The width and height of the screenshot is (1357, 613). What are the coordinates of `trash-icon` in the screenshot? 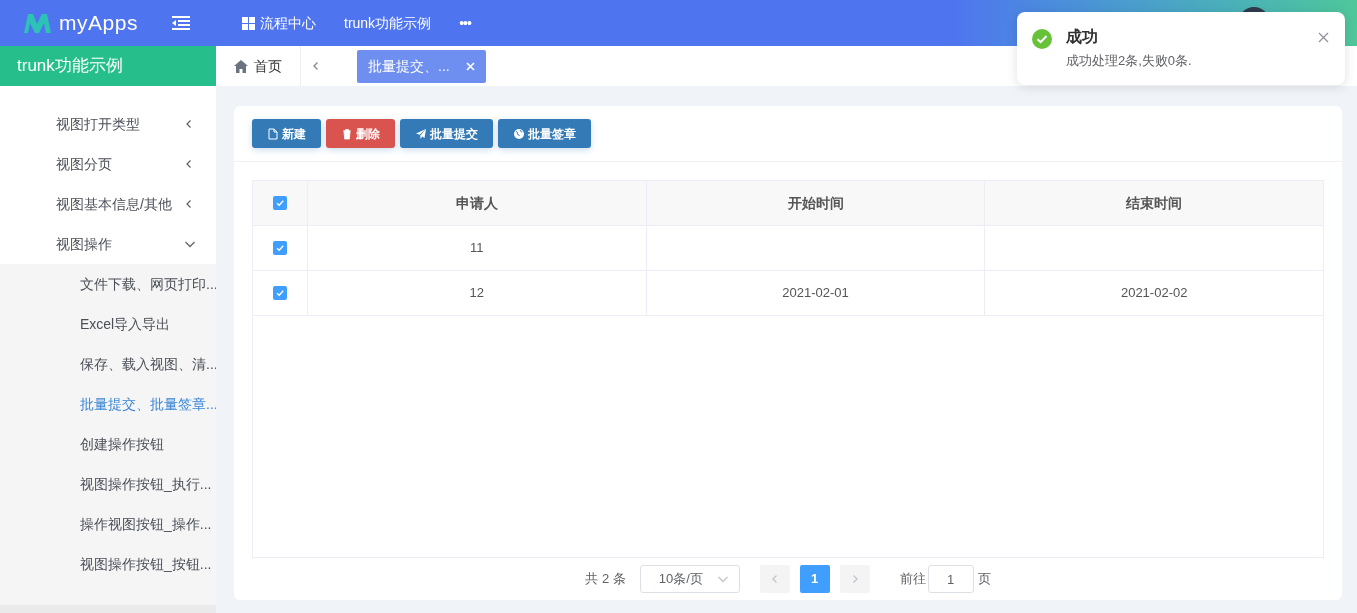 It's located at (347, 133).